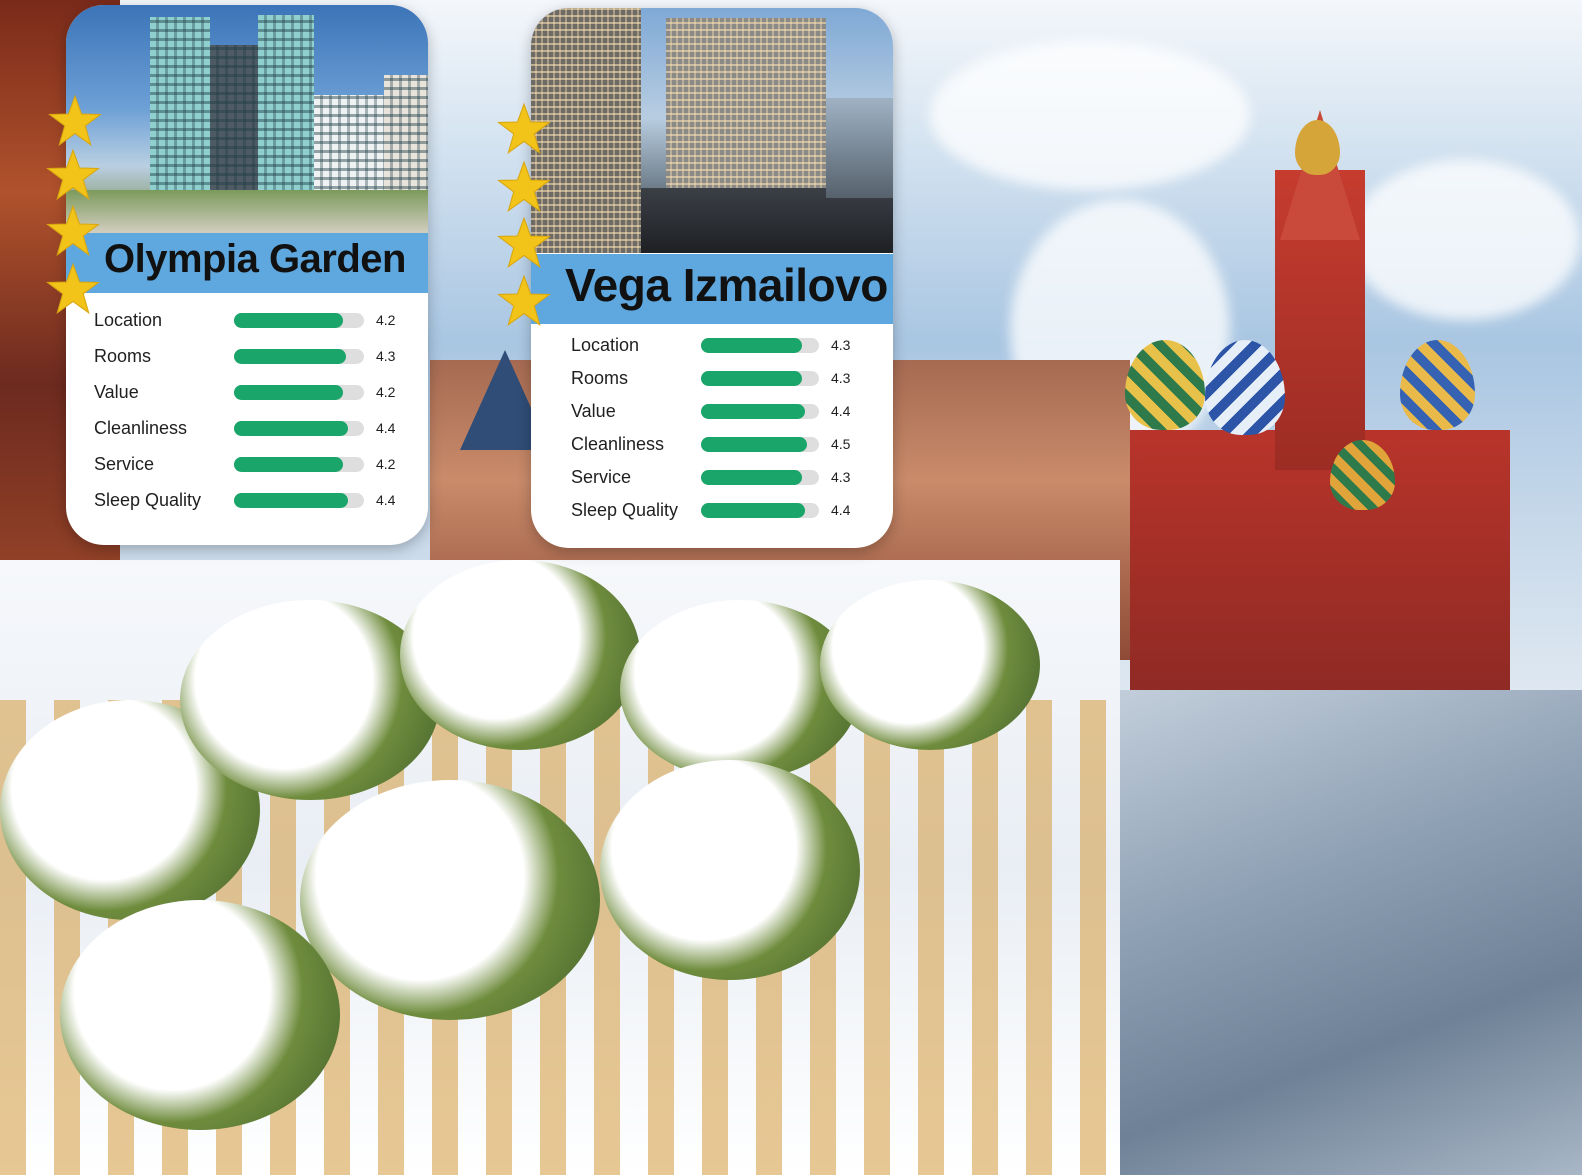  What do you see at coordinates (726, 285) in the screenshot?
I see `hotel-name: Vega Izmailovo` at bounding box center [726, 285].